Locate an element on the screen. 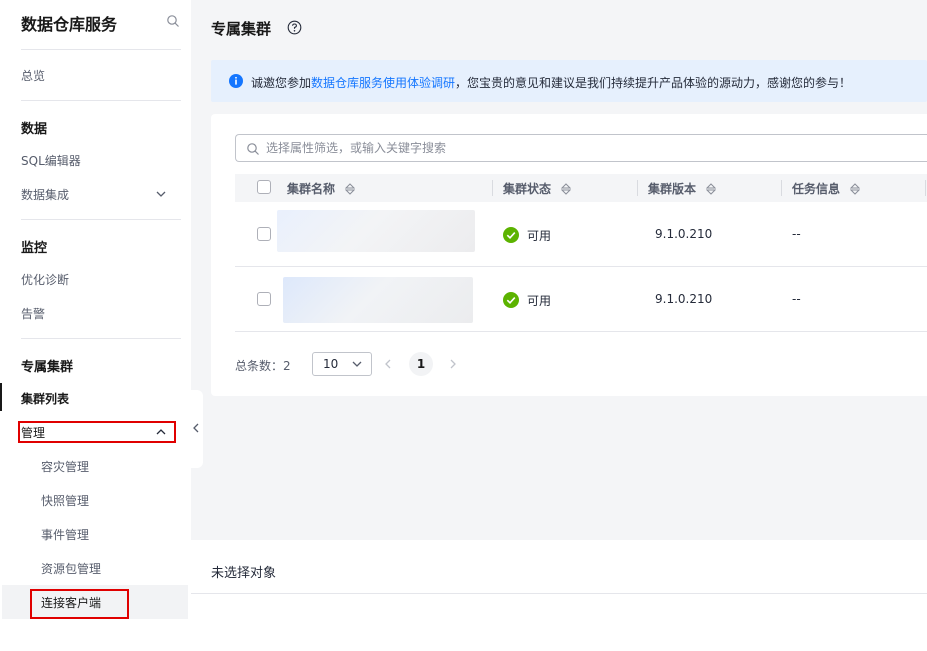 The image size is (927, 651). next-page-icon is located at coordinates (453, 364).